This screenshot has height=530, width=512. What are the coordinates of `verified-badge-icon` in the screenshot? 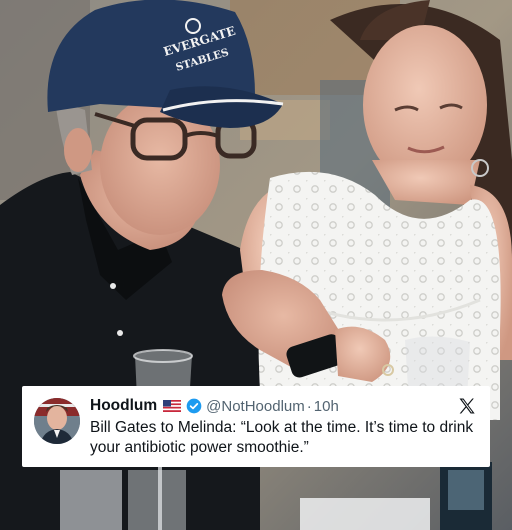 It's located at (194, 406).